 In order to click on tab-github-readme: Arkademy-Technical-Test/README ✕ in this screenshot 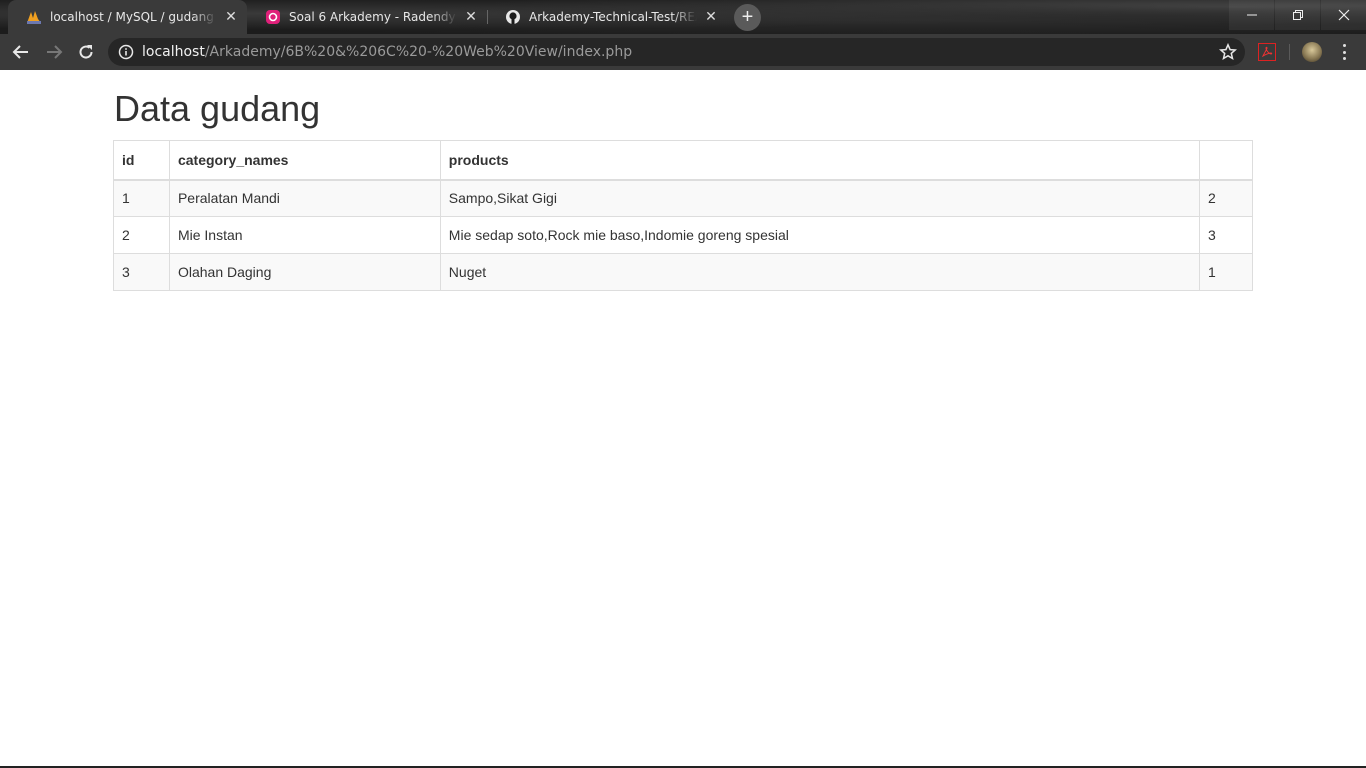, I will do `click(607, 17)`.